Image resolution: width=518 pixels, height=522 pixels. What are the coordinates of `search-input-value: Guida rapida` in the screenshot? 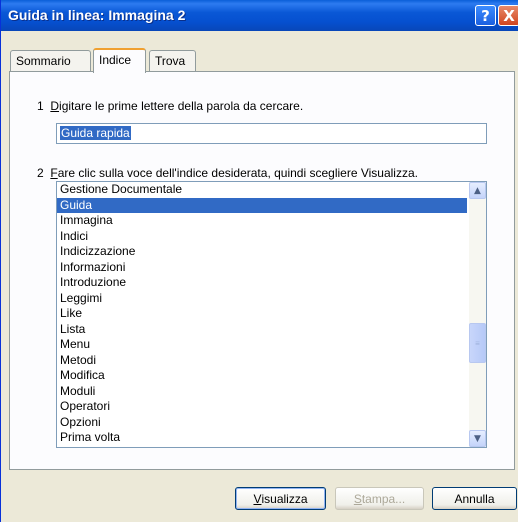 It's located at (95, 133).